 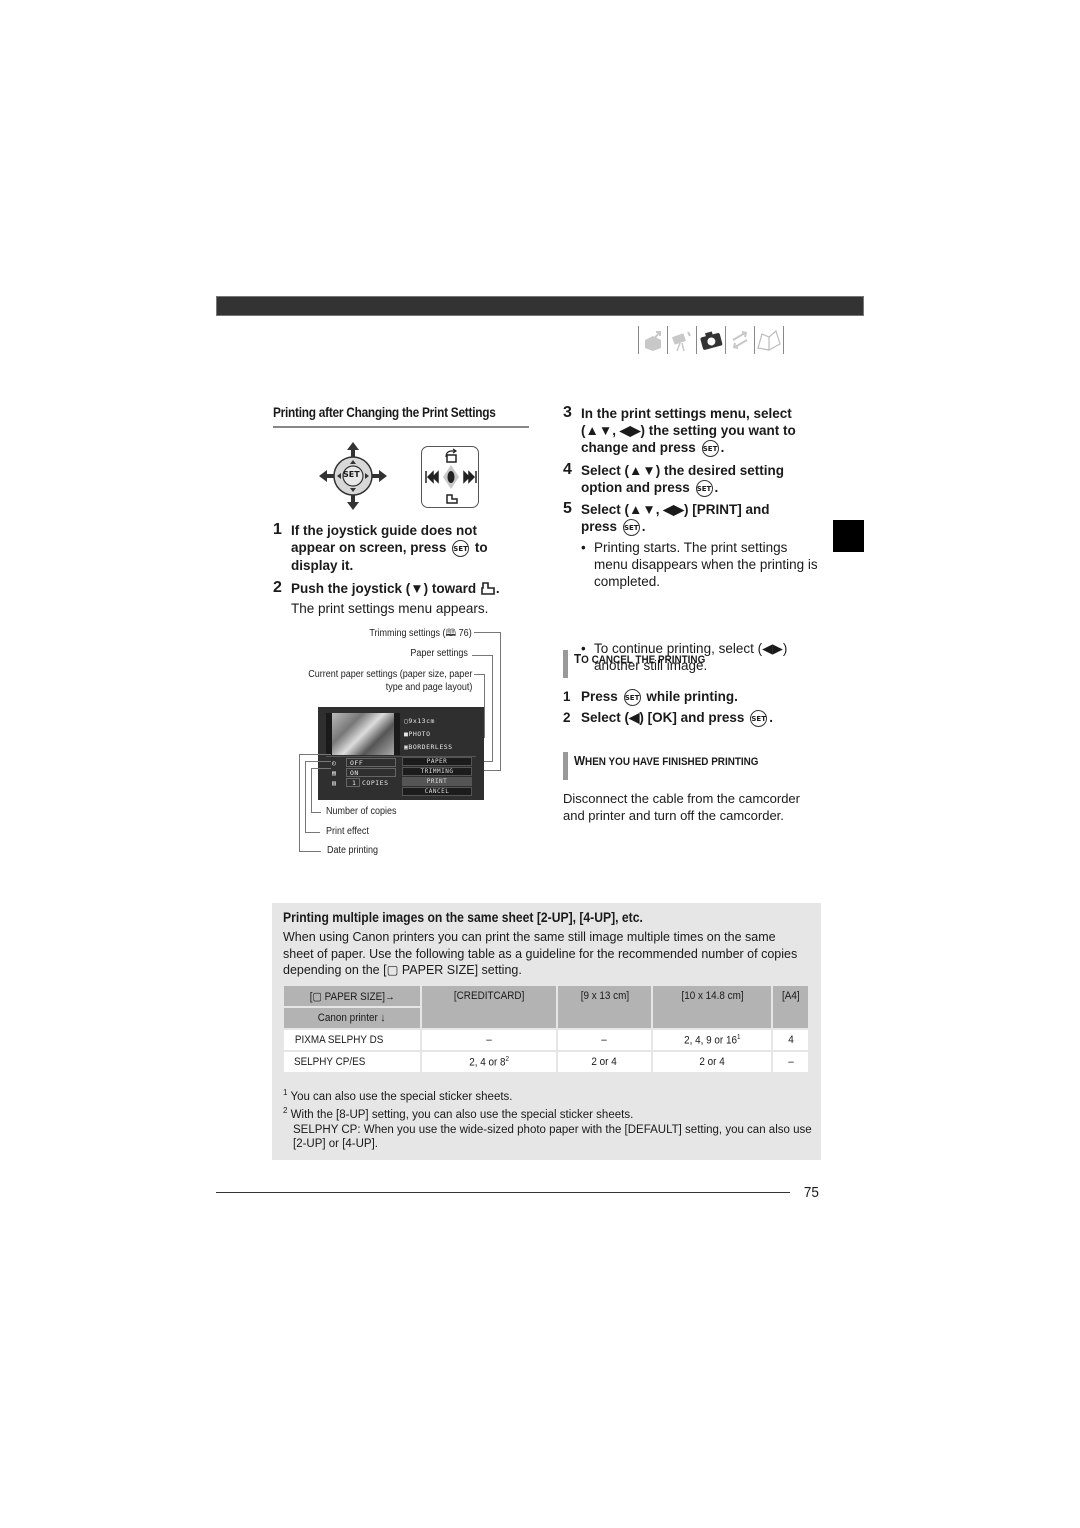 What do you see at coordinates (503, 1192) in the screenshot?
I see `footer-rule` at bounding box center [503, 1192].